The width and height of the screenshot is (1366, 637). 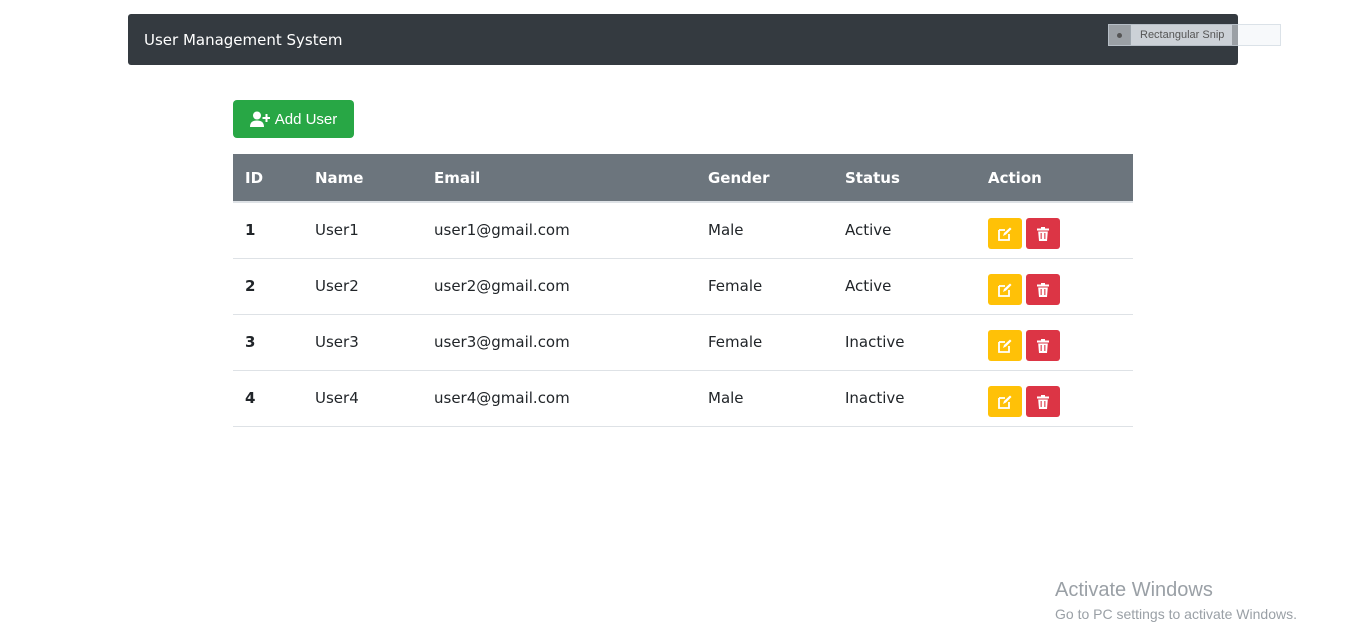 I want to click on snip-mode-label: Rectangular Snip, so click(x=1182, y=35).